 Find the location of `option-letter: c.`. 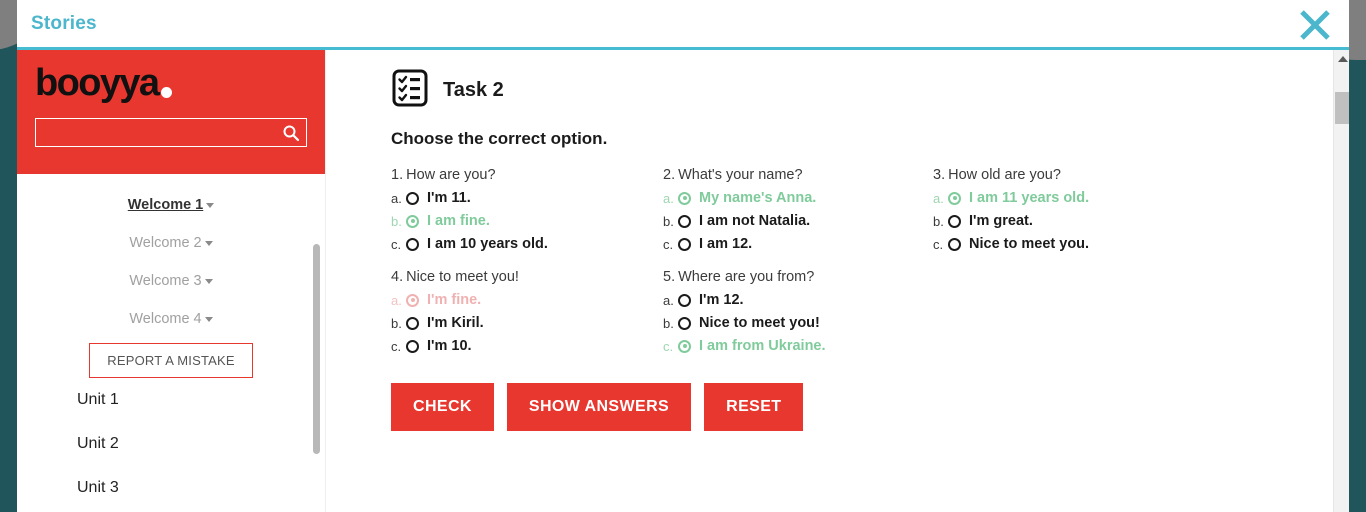

option-letter: c. is located at coordinates (396, 346).